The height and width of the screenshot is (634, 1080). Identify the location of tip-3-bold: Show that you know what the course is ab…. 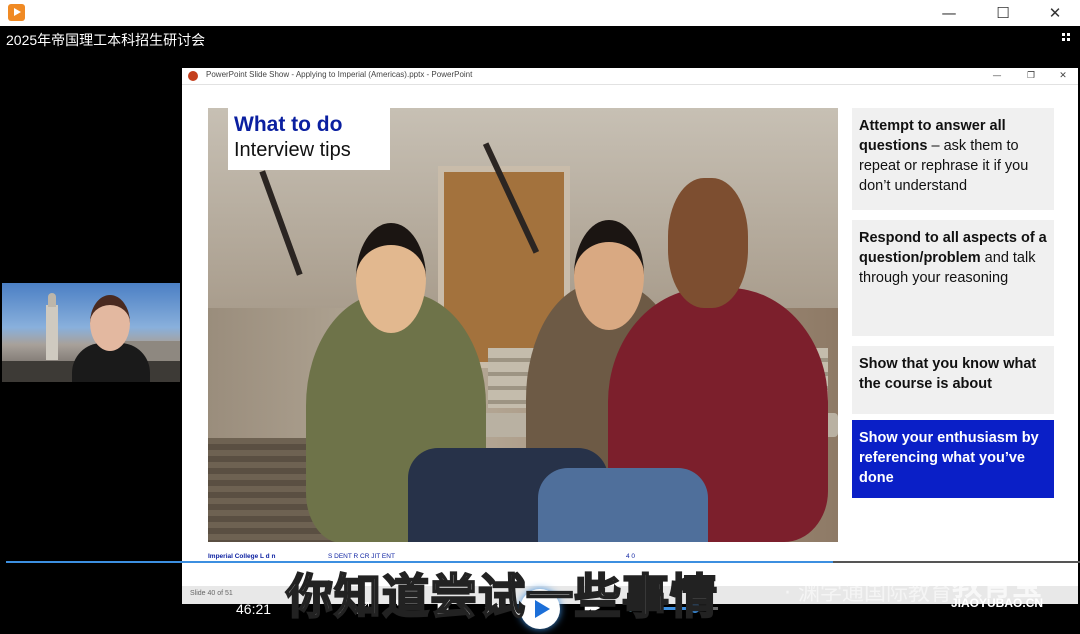
(948, 374).